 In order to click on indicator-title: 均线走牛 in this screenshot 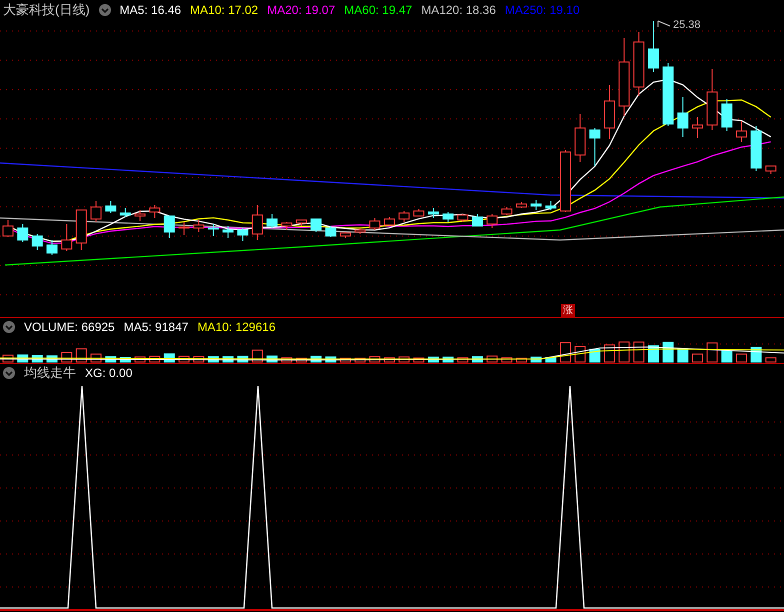, I will do `click(50, 373)`.